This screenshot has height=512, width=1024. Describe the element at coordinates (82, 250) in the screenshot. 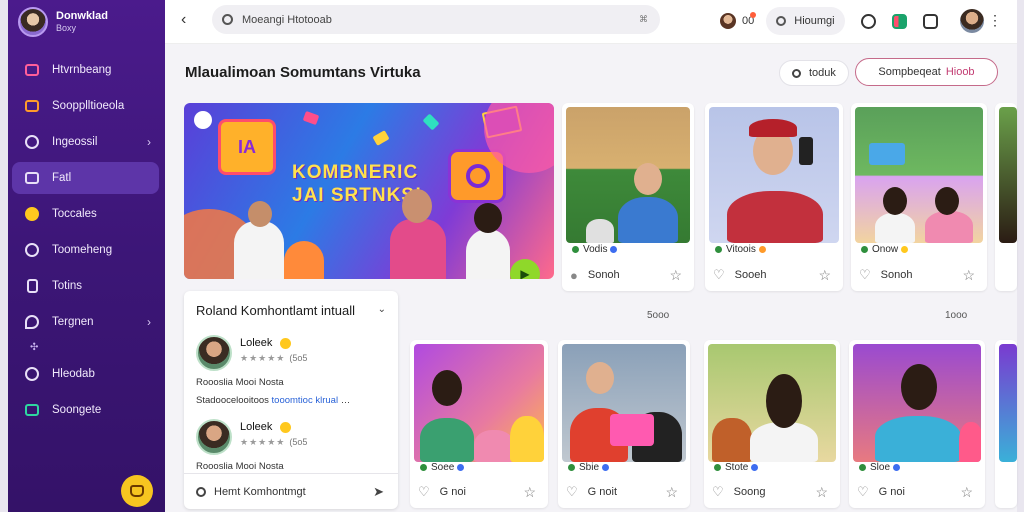

I see `sidebar-item-label: Toomeheng` at that location.